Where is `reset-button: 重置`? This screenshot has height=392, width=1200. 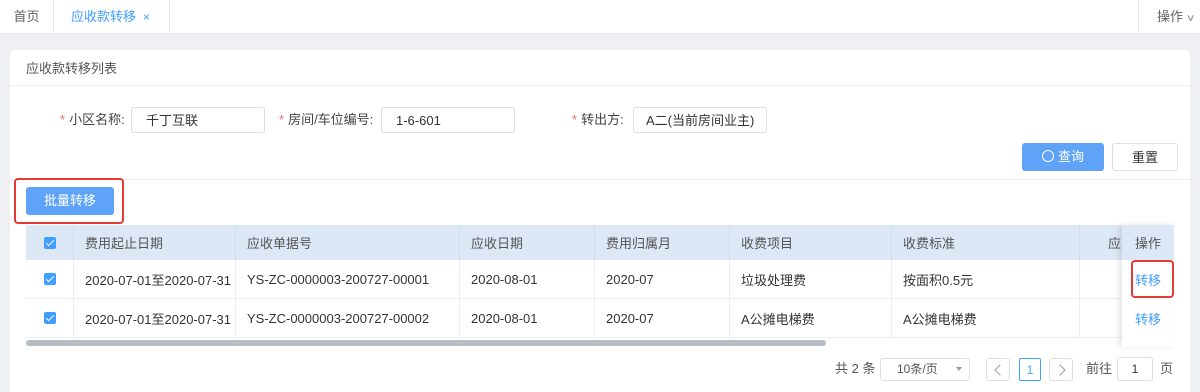 reset-button: 重置 is located at coordinates (1145, 157).